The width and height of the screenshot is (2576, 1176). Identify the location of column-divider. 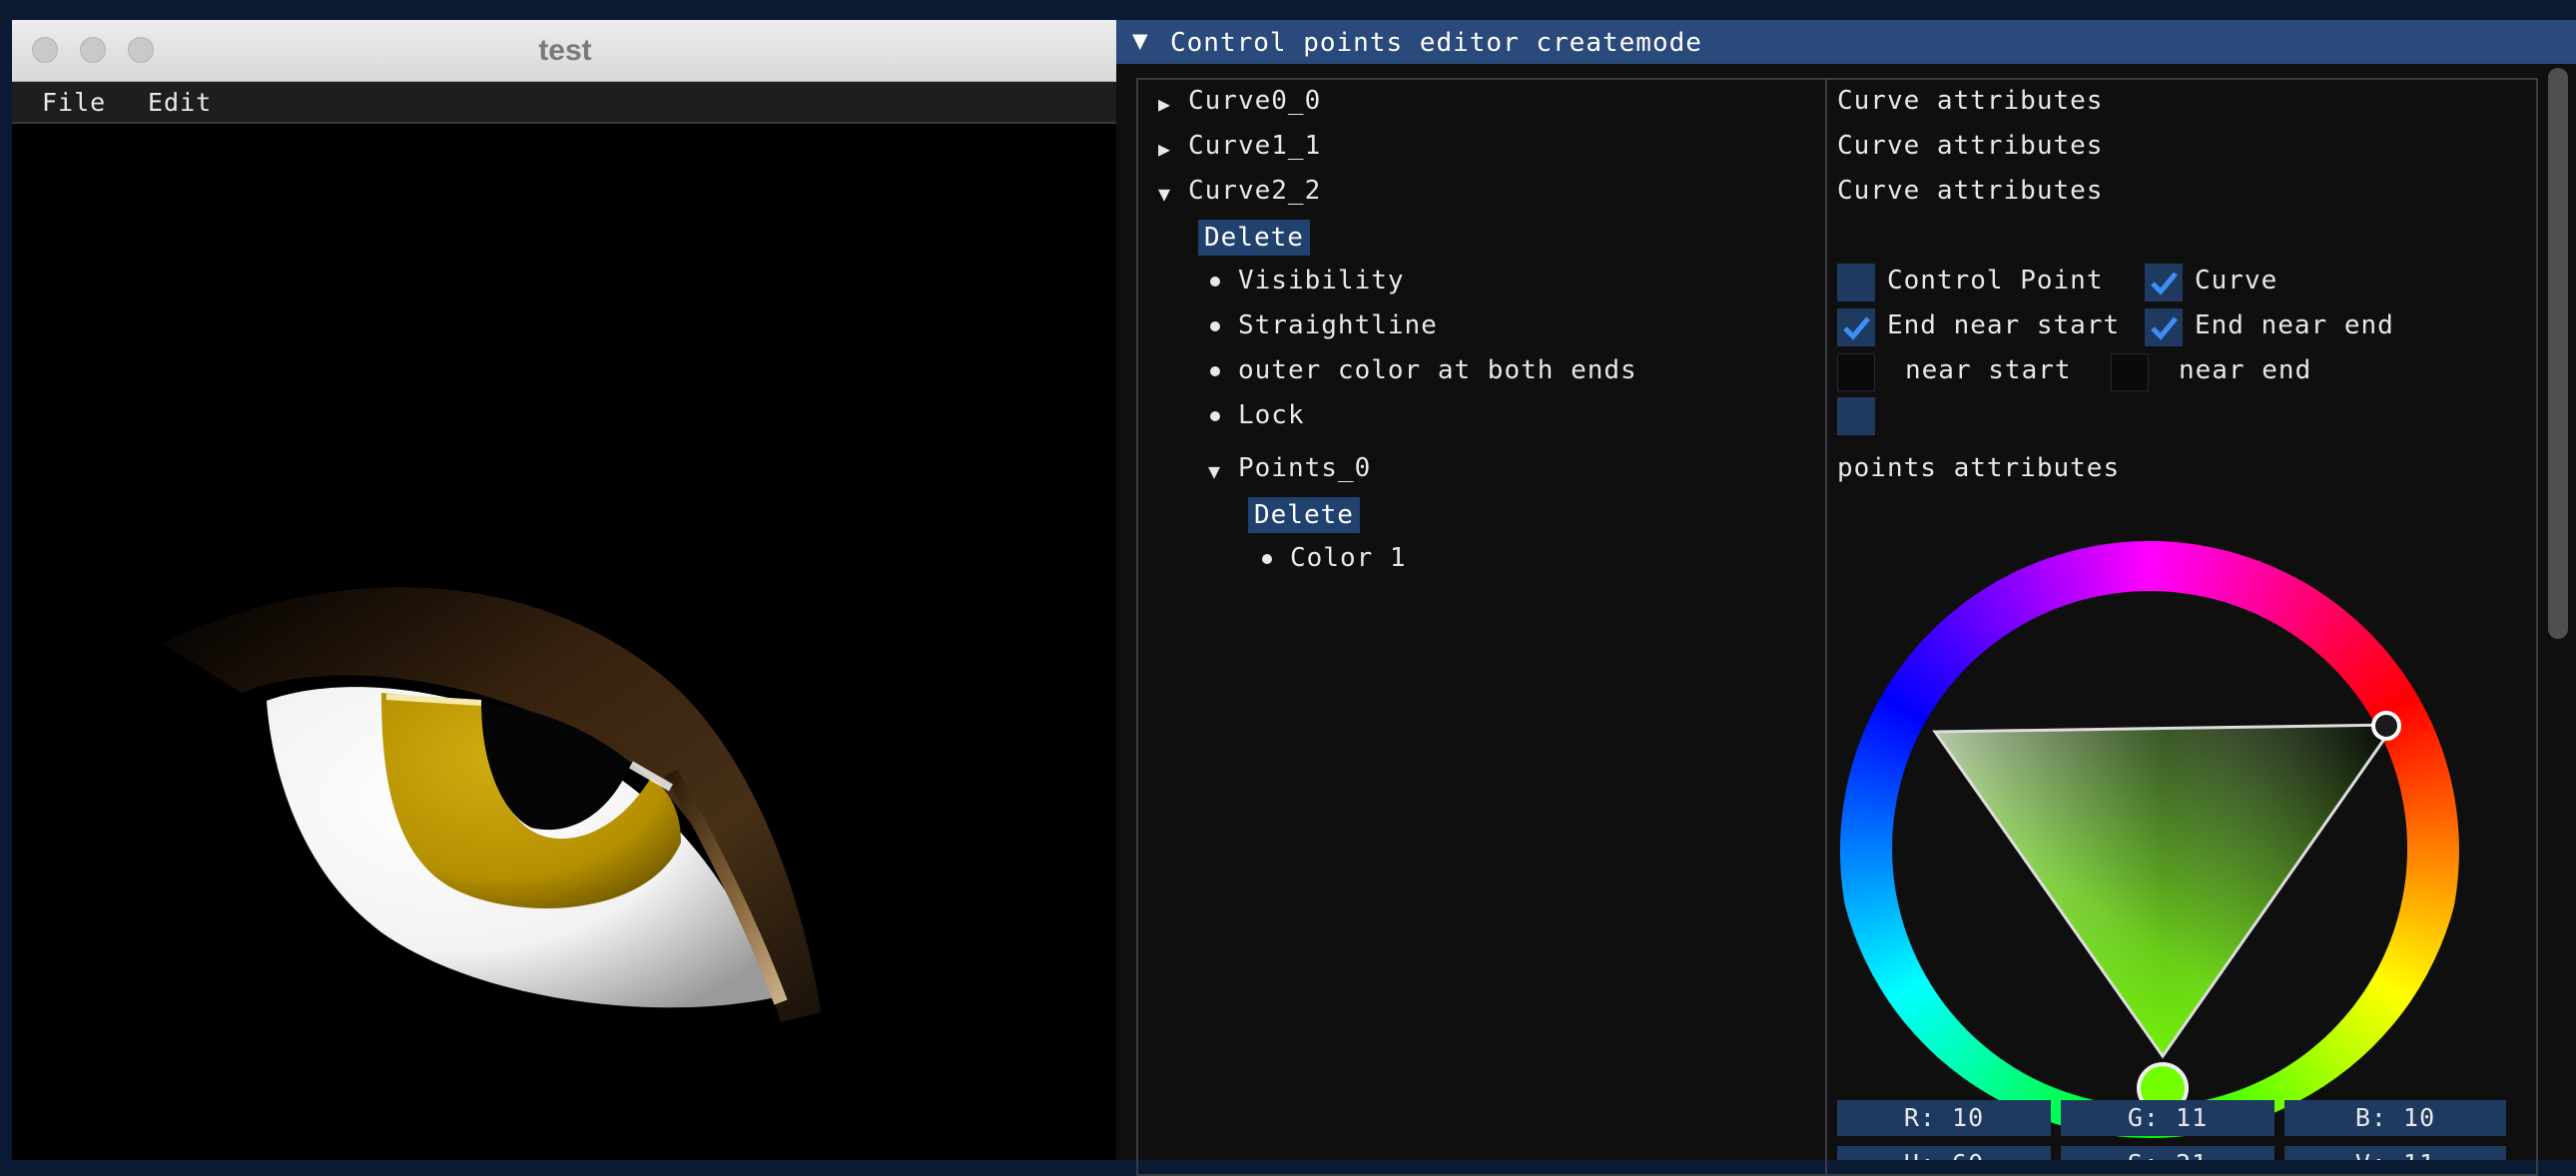
(1826, 627).